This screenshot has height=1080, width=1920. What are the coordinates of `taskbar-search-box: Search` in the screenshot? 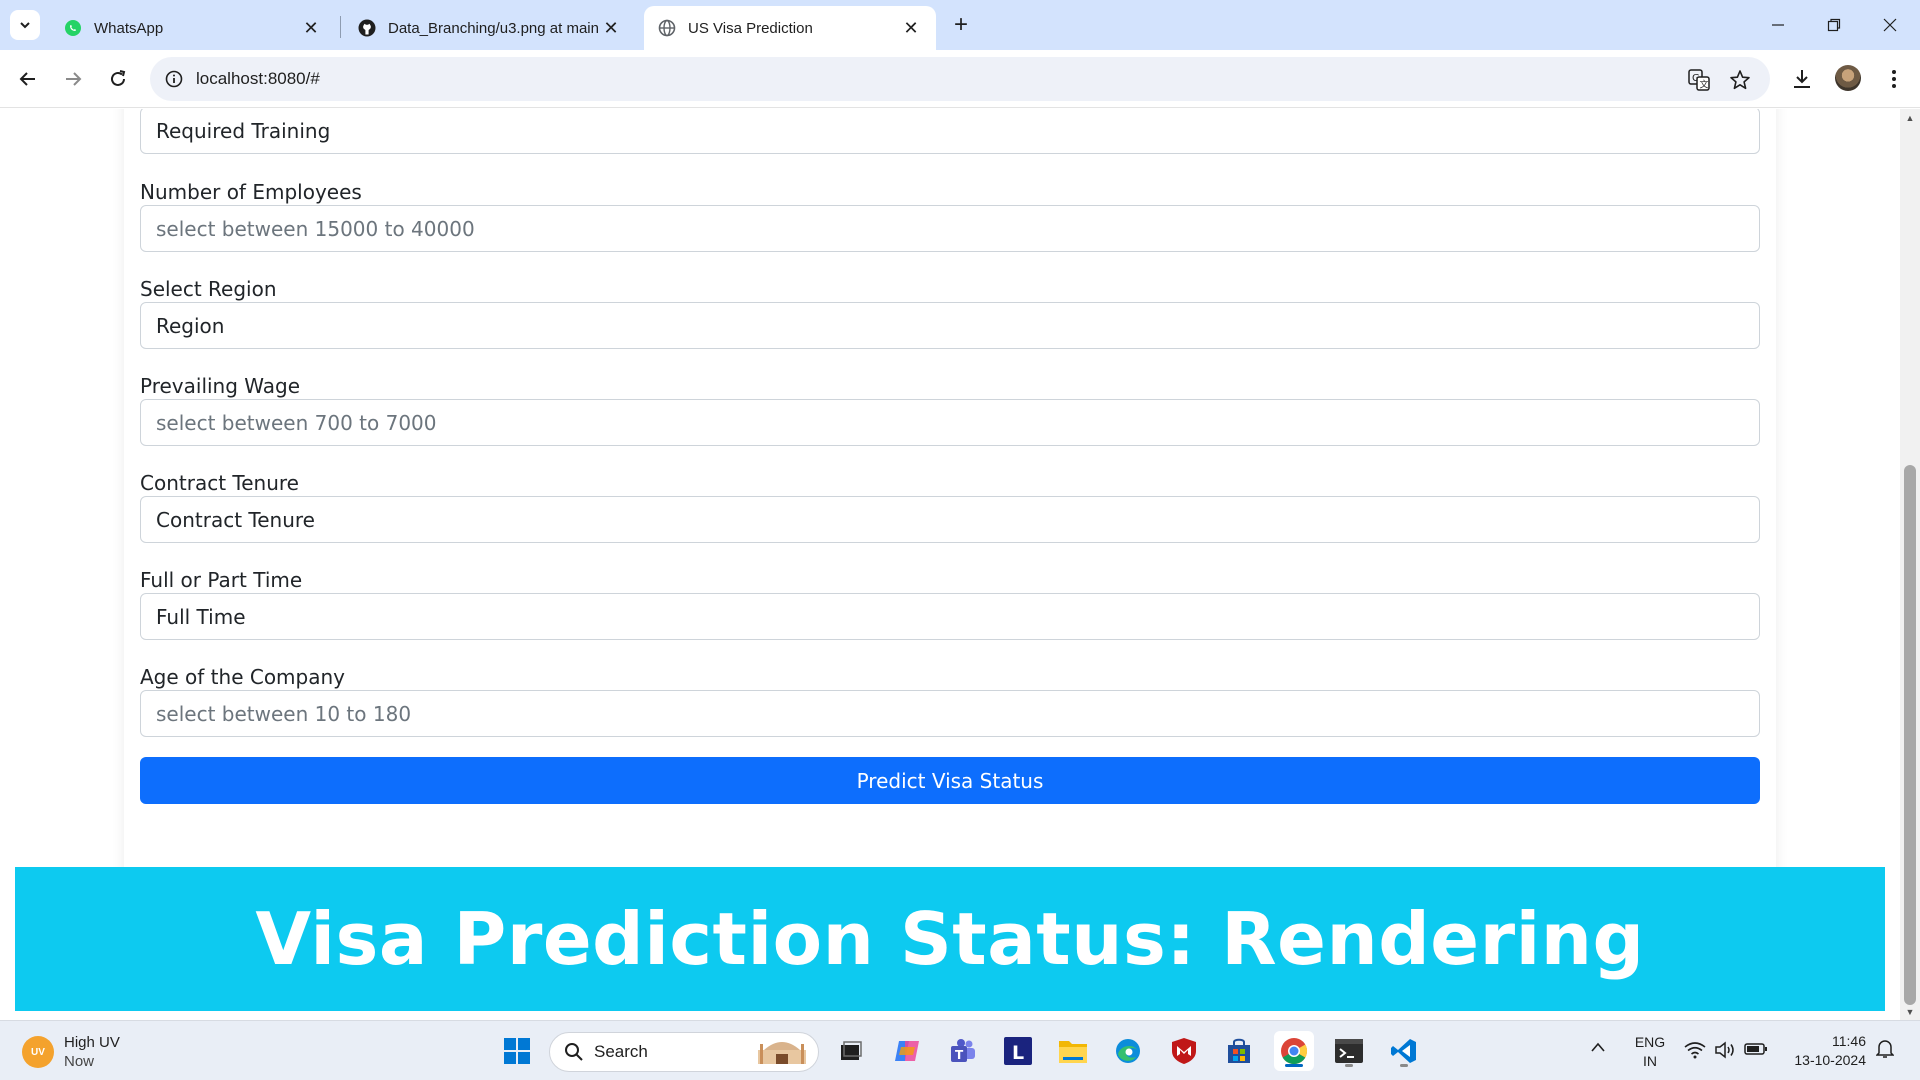 It's located at (684, 1052).